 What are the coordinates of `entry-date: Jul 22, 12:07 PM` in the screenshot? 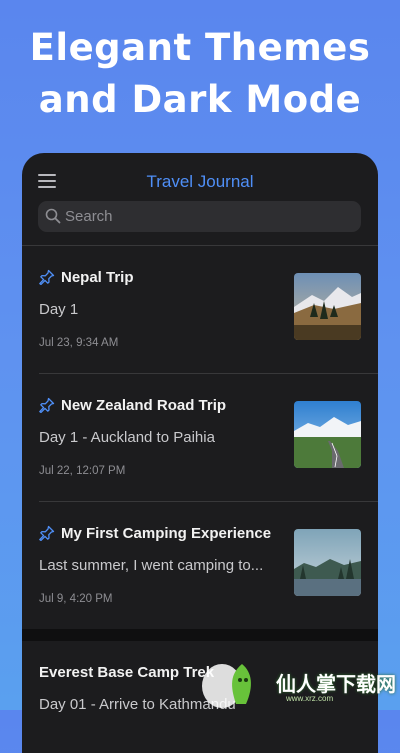 It's located at (82, 471).